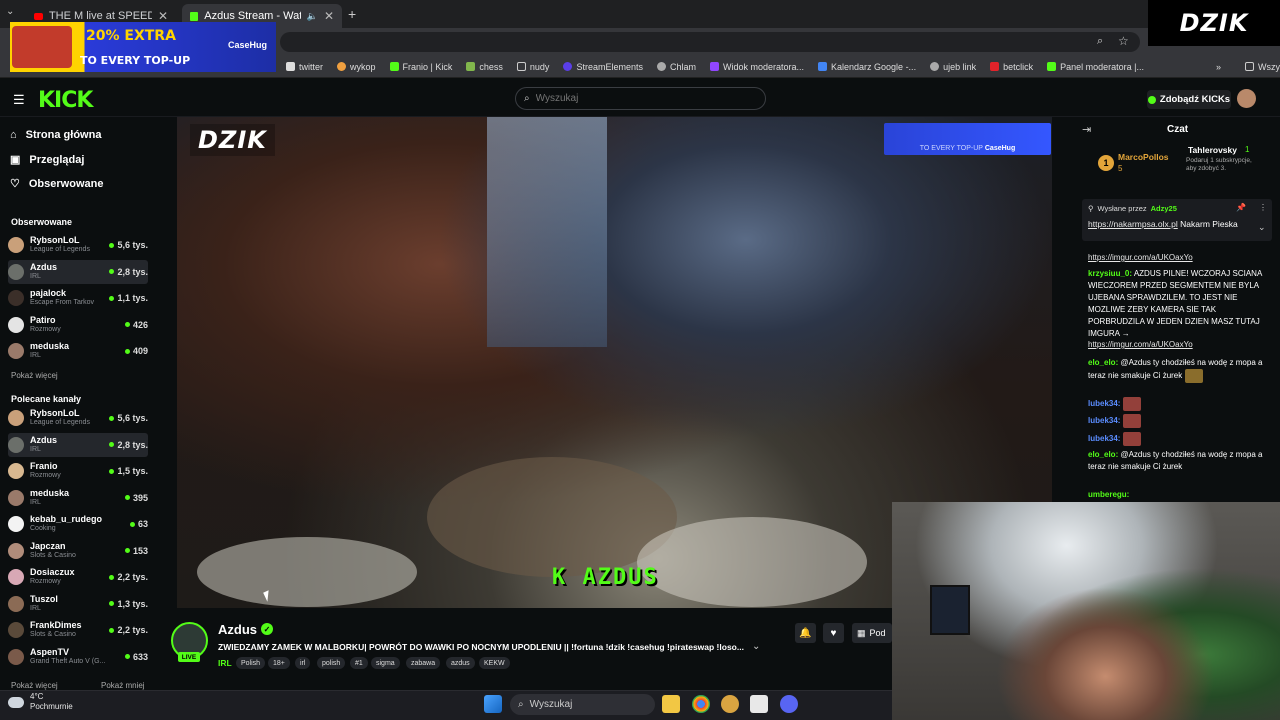 This screenshot has width=1280, height=720. I want to click on search-input, so click(635, 98).